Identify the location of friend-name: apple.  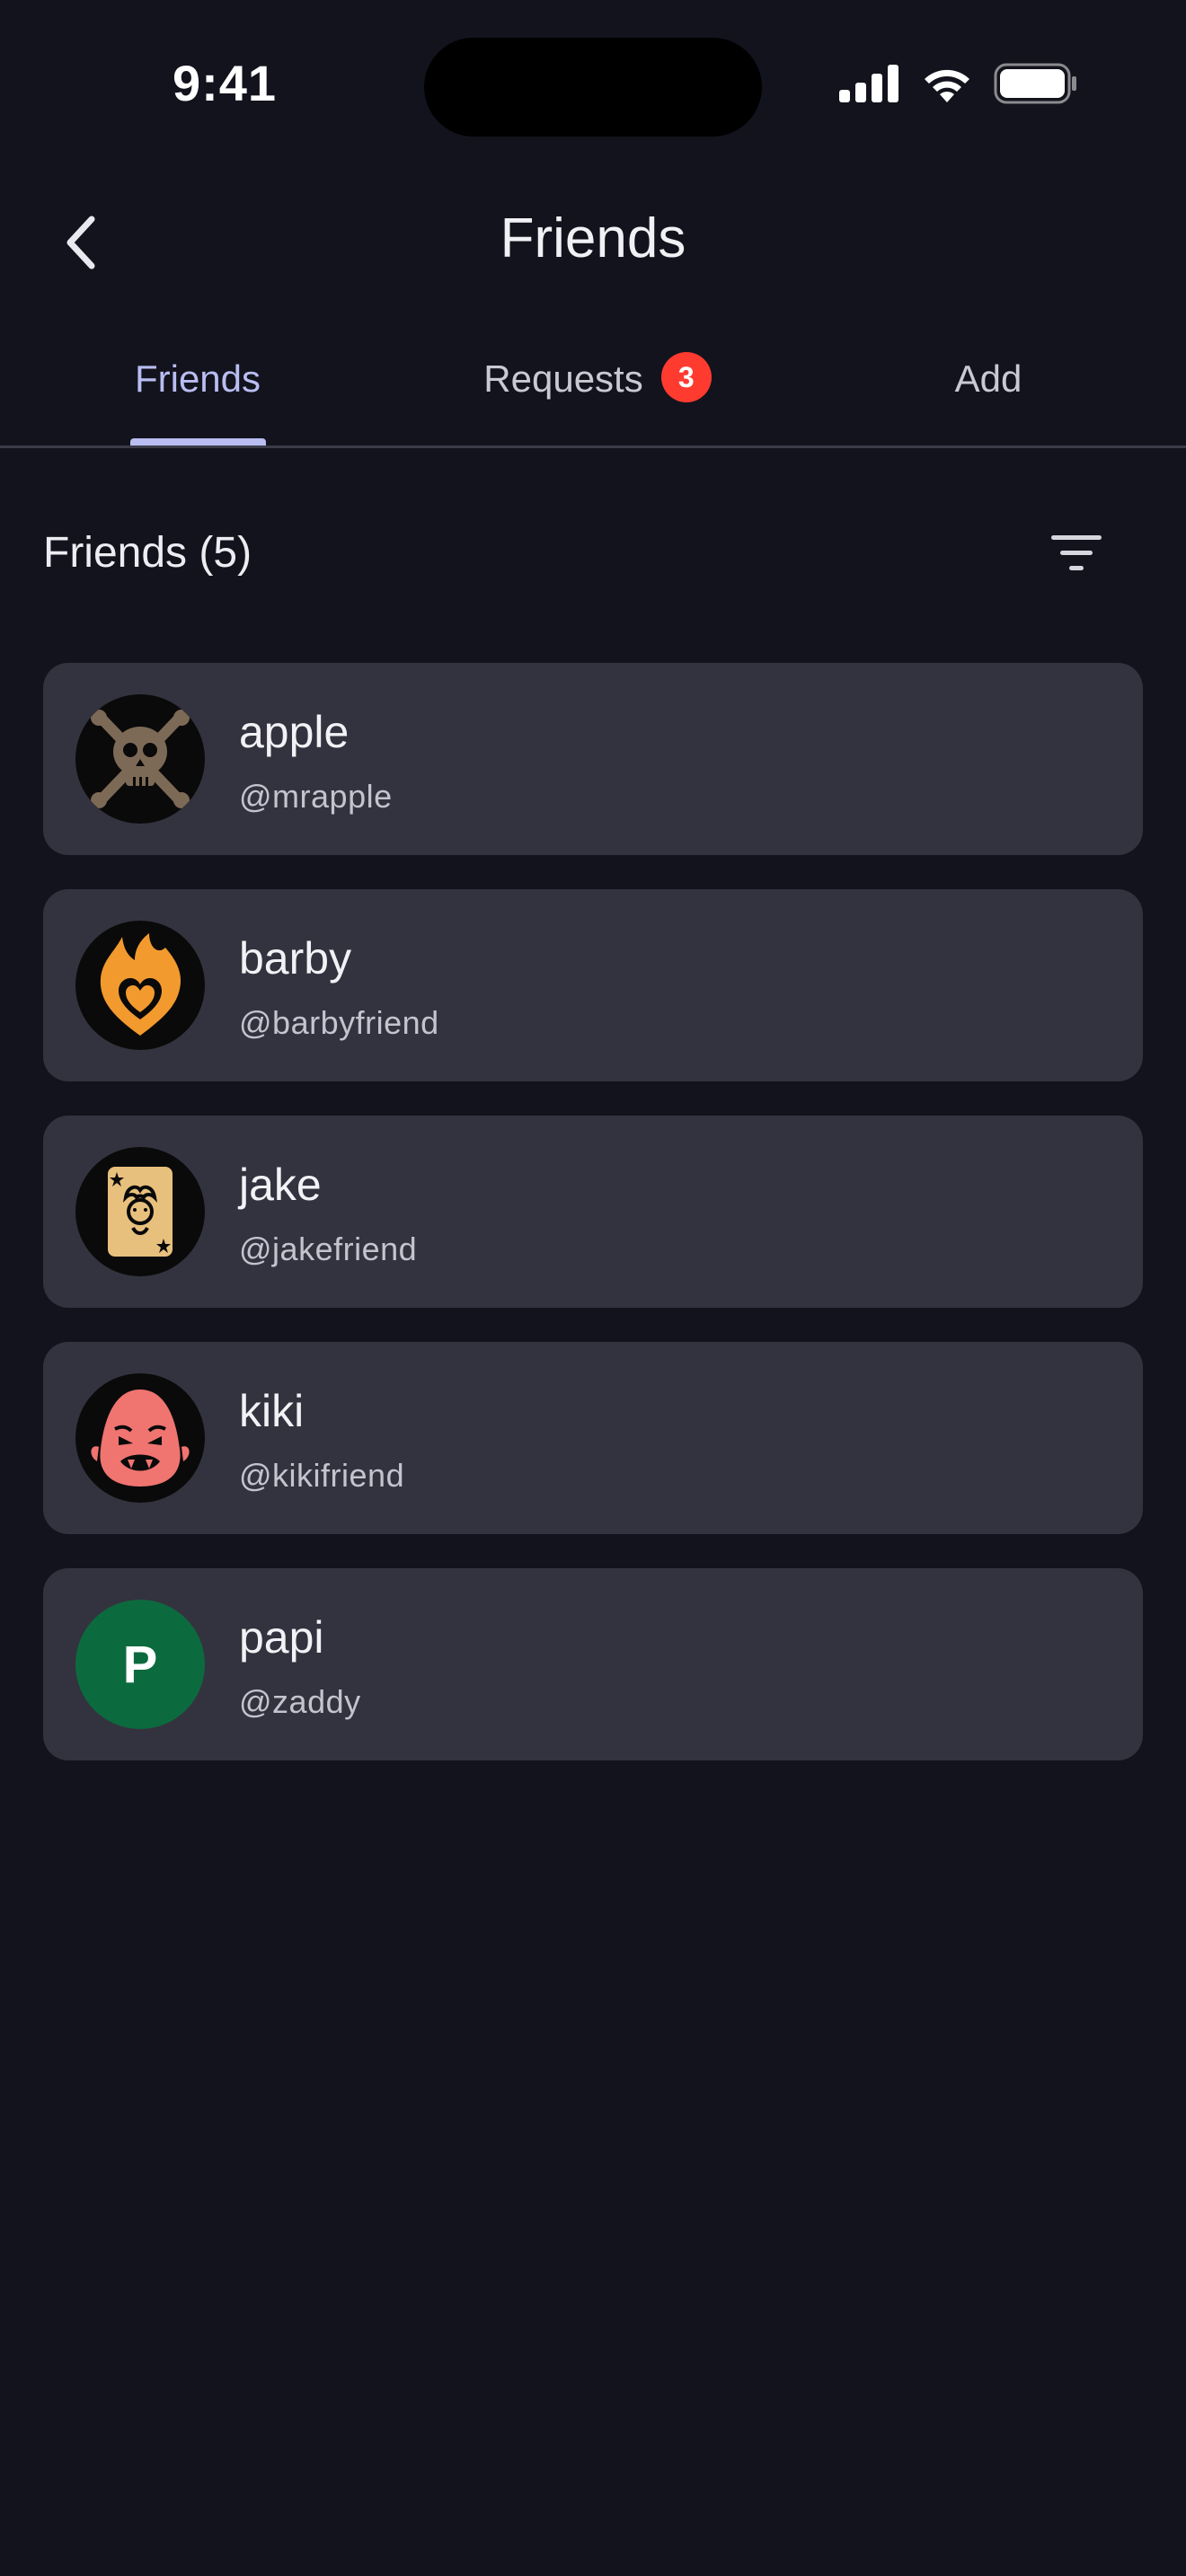
(294, 732).